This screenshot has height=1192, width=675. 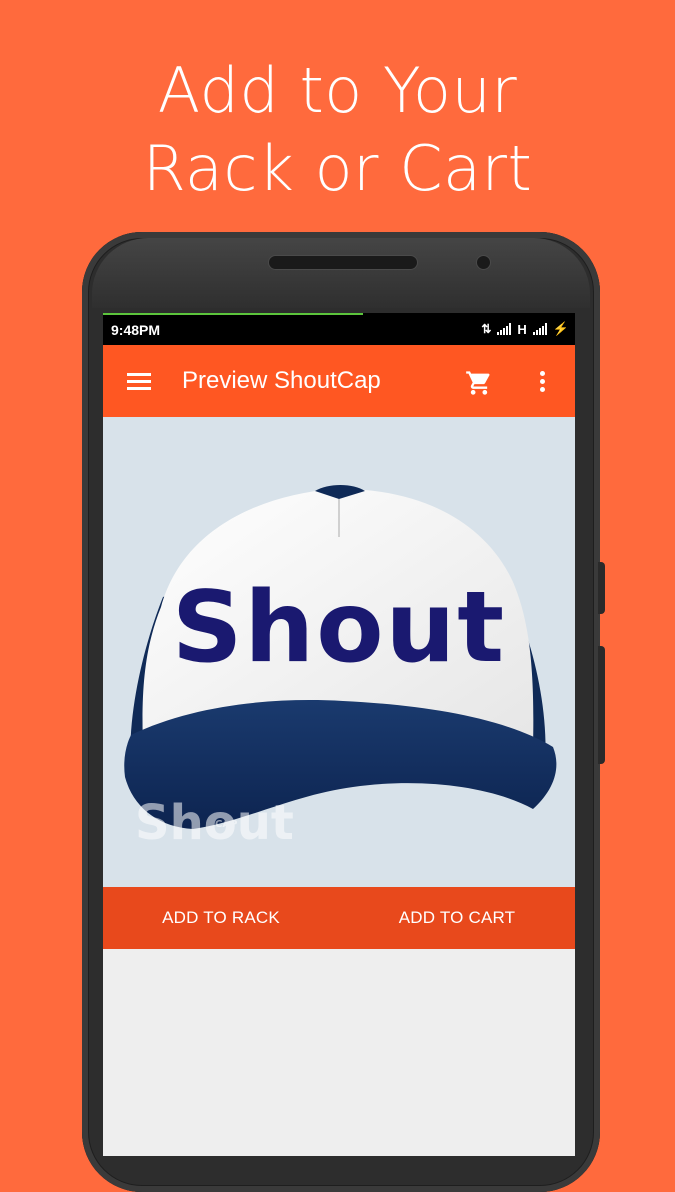 I want to click on headline-line-1: Add to Your, so click(x=337, y=90).